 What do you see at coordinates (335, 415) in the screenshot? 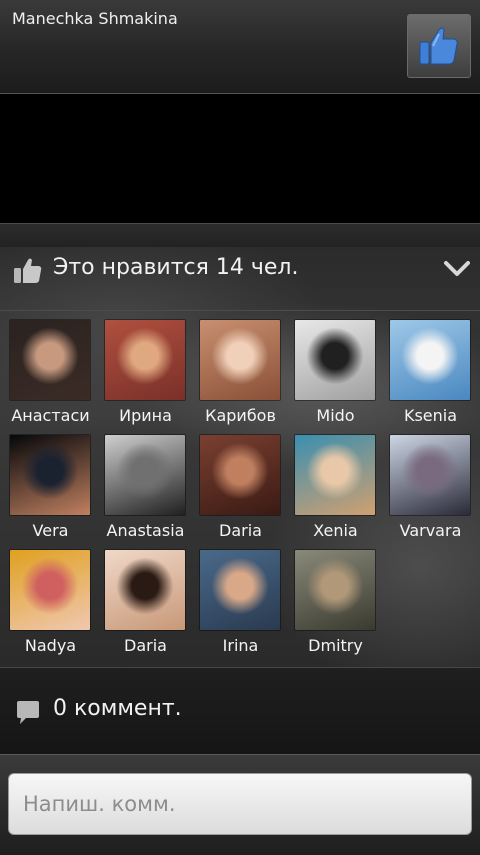
I see `liker-name: Mido` at bounding box center [335, 415].